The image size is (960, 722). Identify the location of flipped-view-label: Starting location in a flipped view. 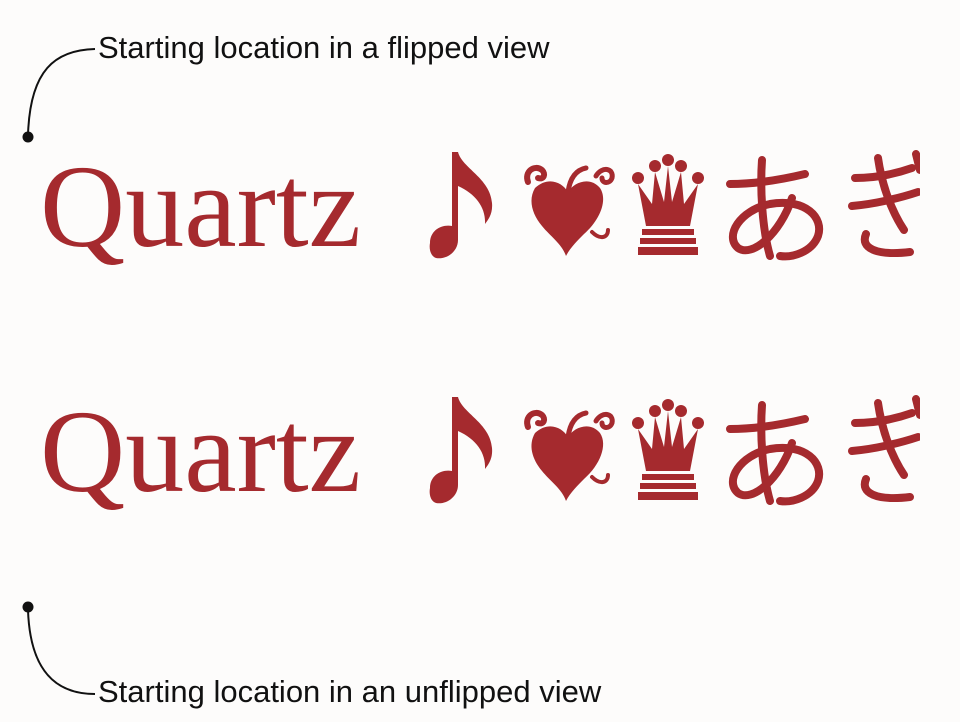
(324, 47).